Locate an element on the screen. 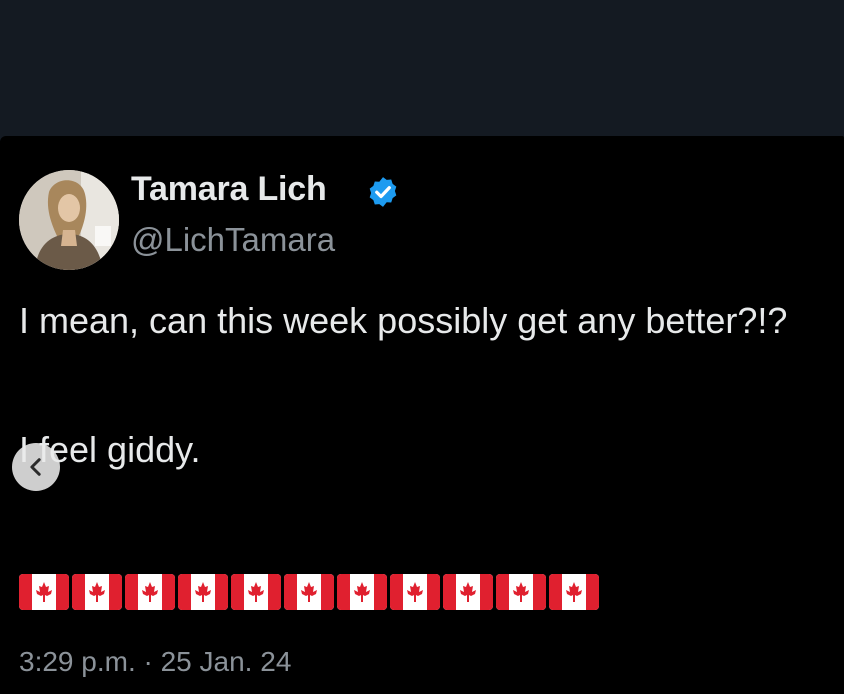 The height and width of the screenshot is (694, 844). profile-photo-icon is located at coordinates (69, 220).